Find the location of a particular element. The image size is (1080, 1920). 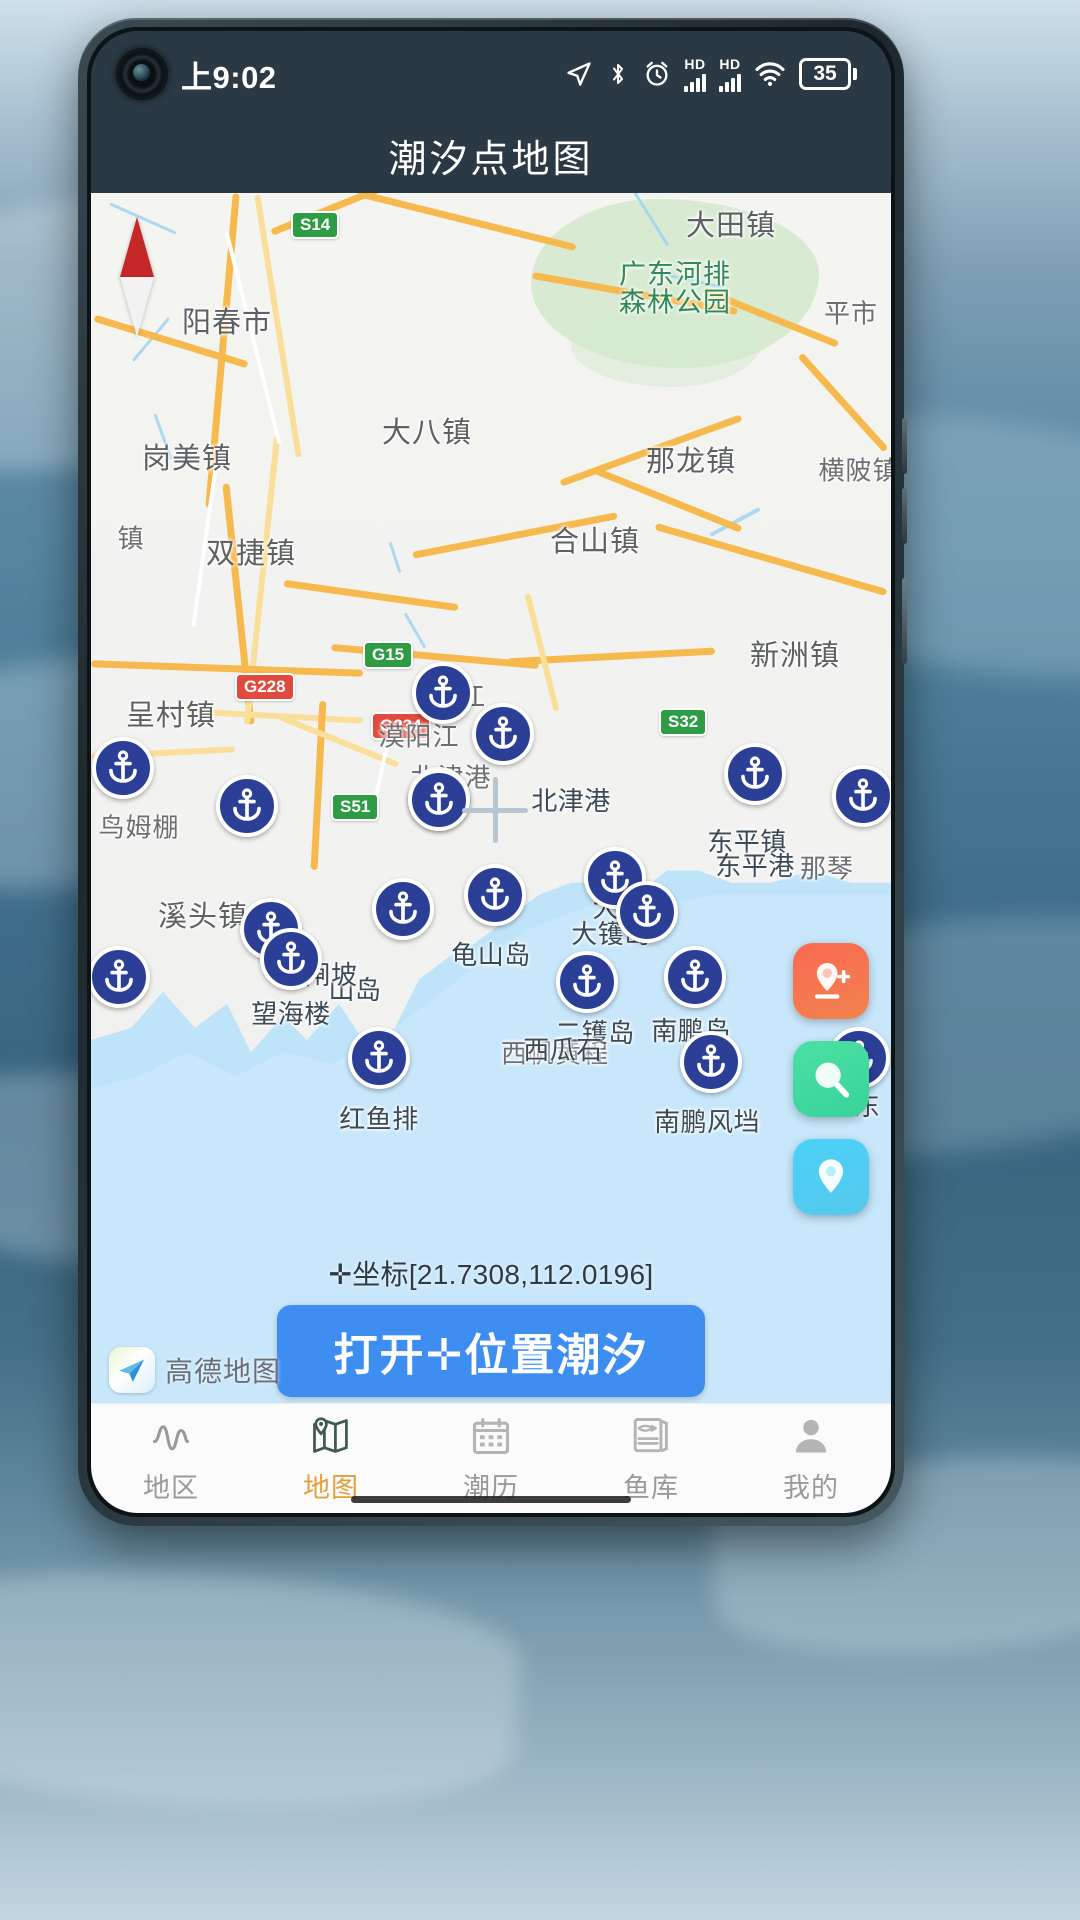

amap-logo-icon is located at coordinates (132, 1370).